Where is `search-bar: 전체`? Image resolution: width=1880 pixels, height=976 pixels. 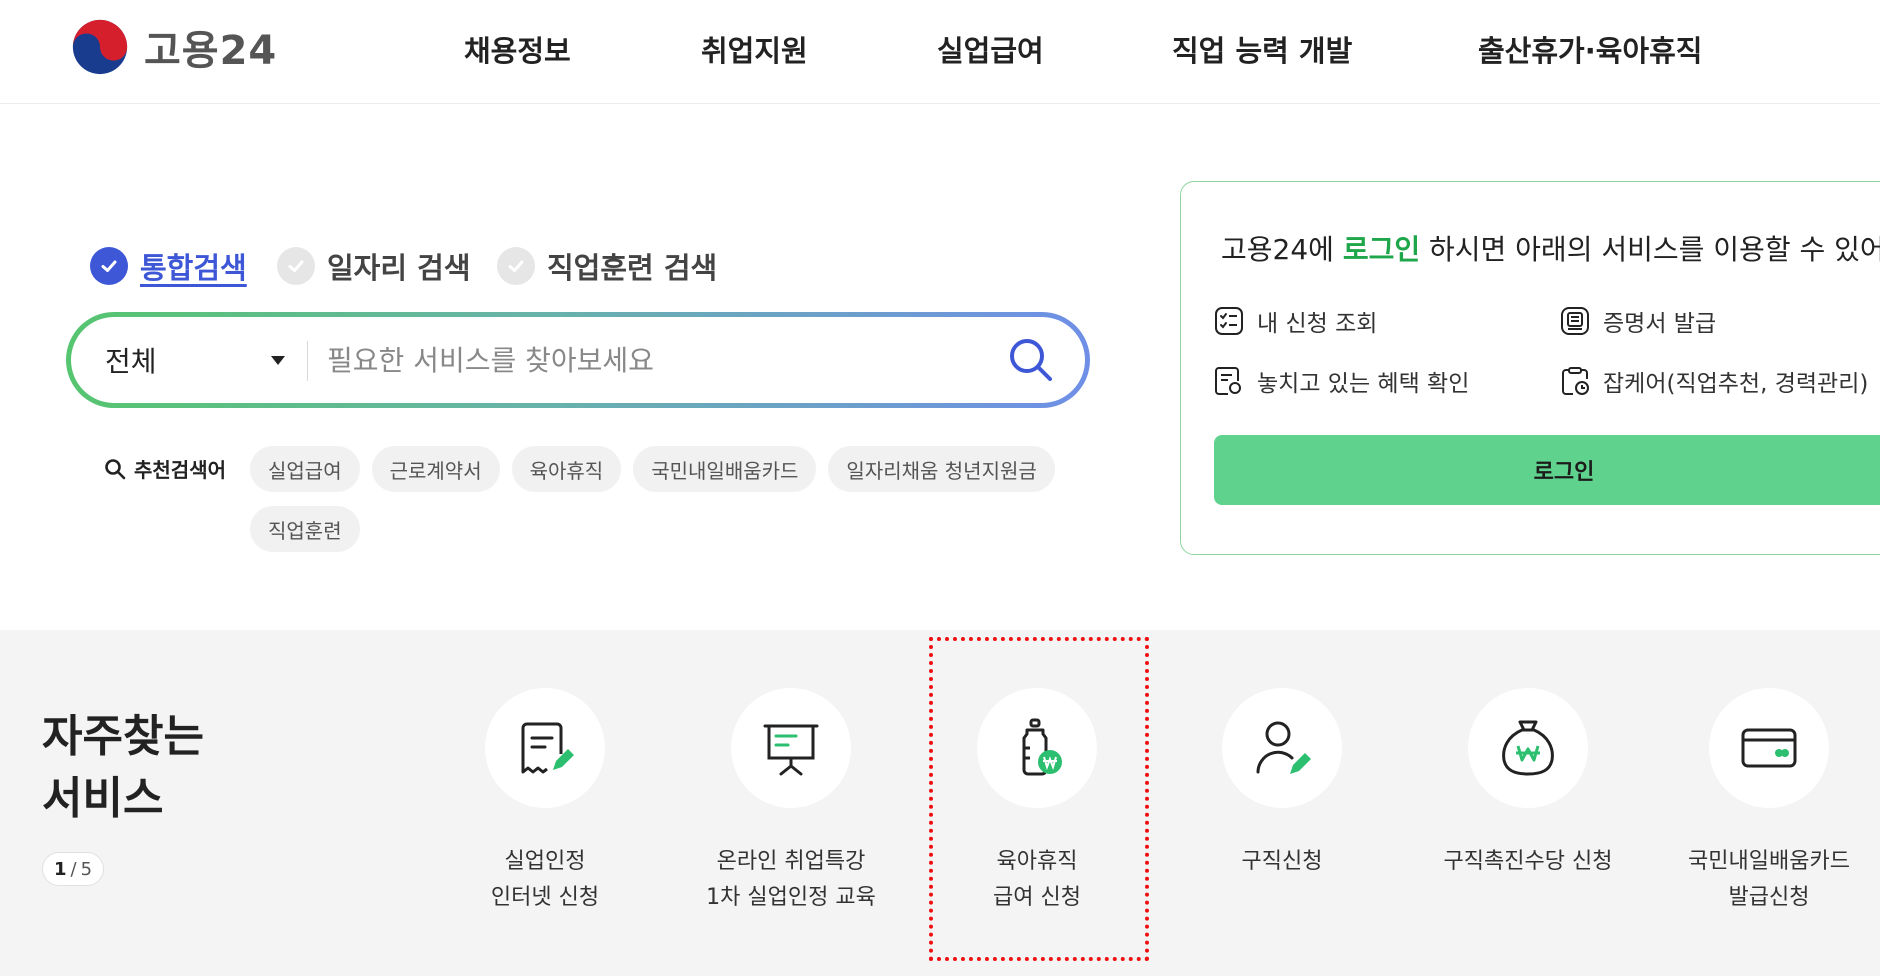 search-bar: 전체 is located at coordinates (578, 360).